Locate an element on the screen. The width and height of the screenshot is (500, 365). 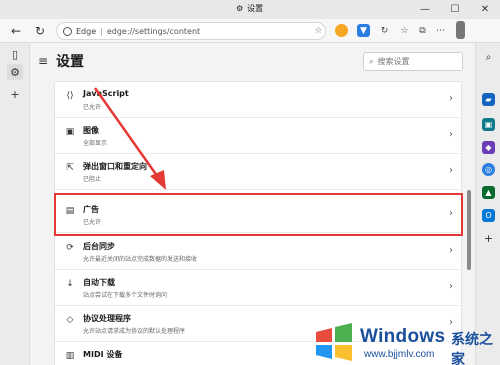
window-title: ⚙ 设置 is located at coordinates (250, 8).